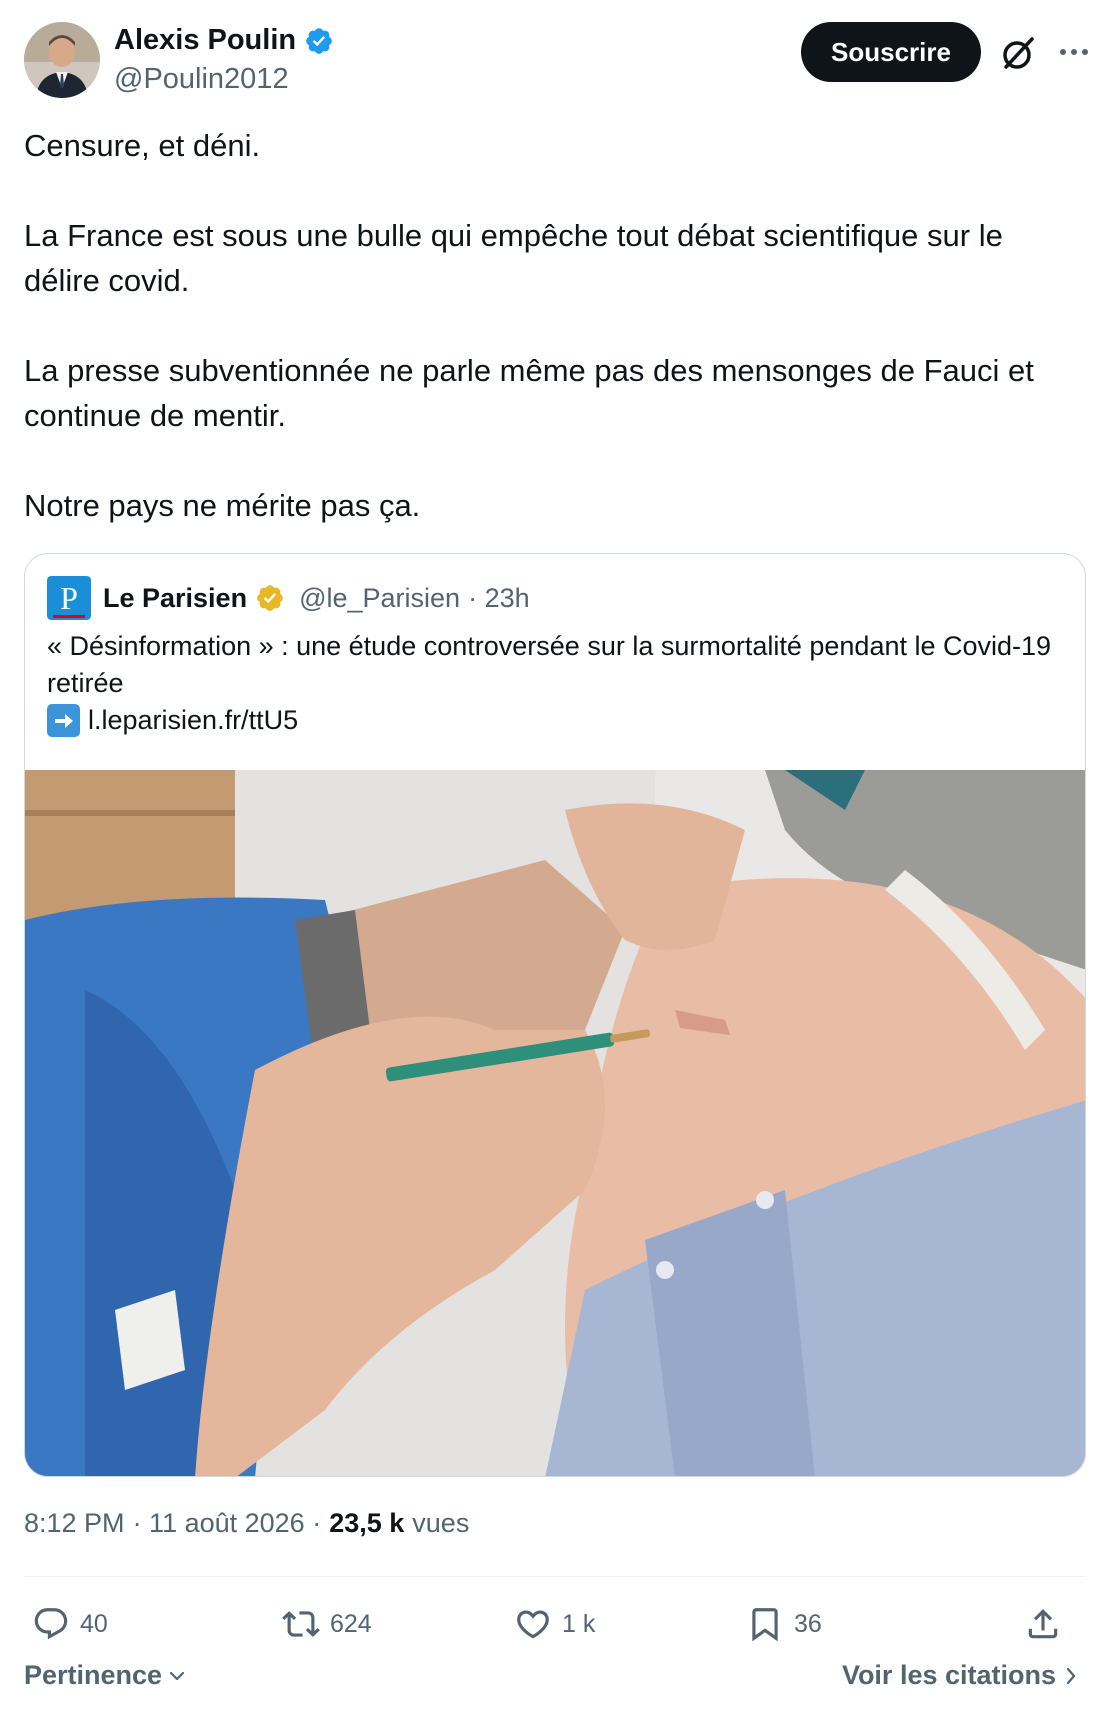  What do you see at coordinates (499, 597) in the screenshot?
I see `quoted-time: · 23h` at bounding box center [499, 597].